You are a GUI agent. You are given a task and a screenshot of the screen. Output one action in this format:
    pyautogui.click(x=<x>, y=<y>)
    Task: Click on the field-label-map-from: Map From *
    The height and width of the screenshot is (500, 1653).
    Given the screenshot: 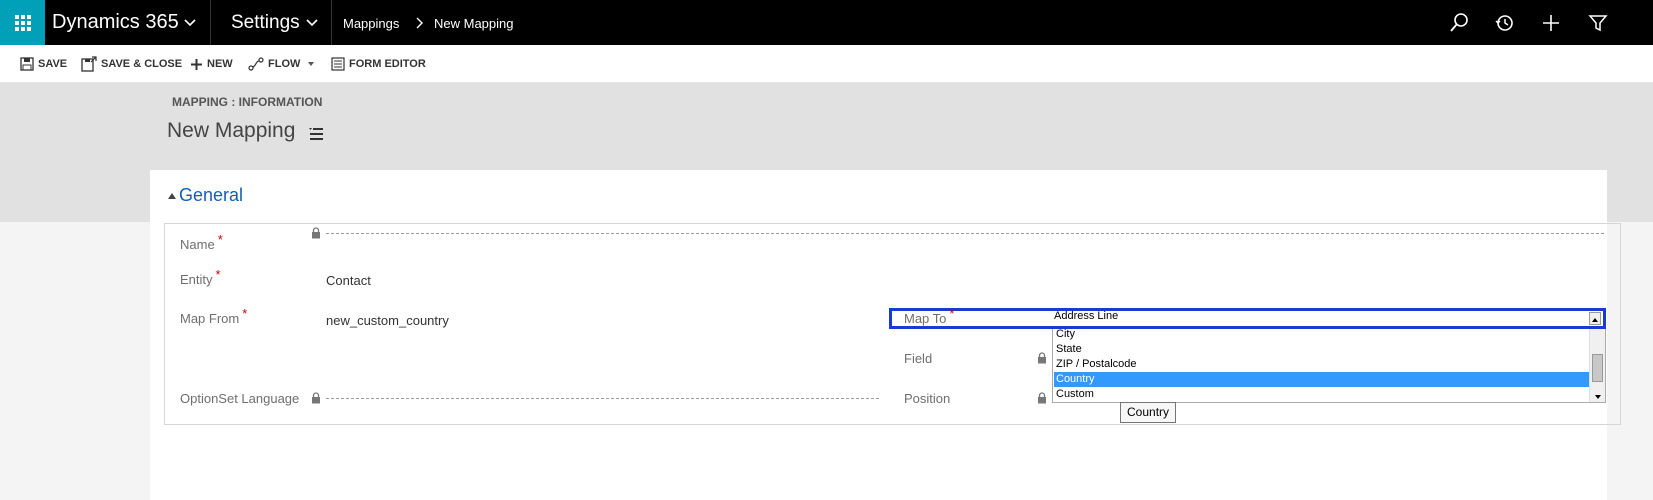 What is the action you would take?
    pyautogui.click(x=213, y=316)
    